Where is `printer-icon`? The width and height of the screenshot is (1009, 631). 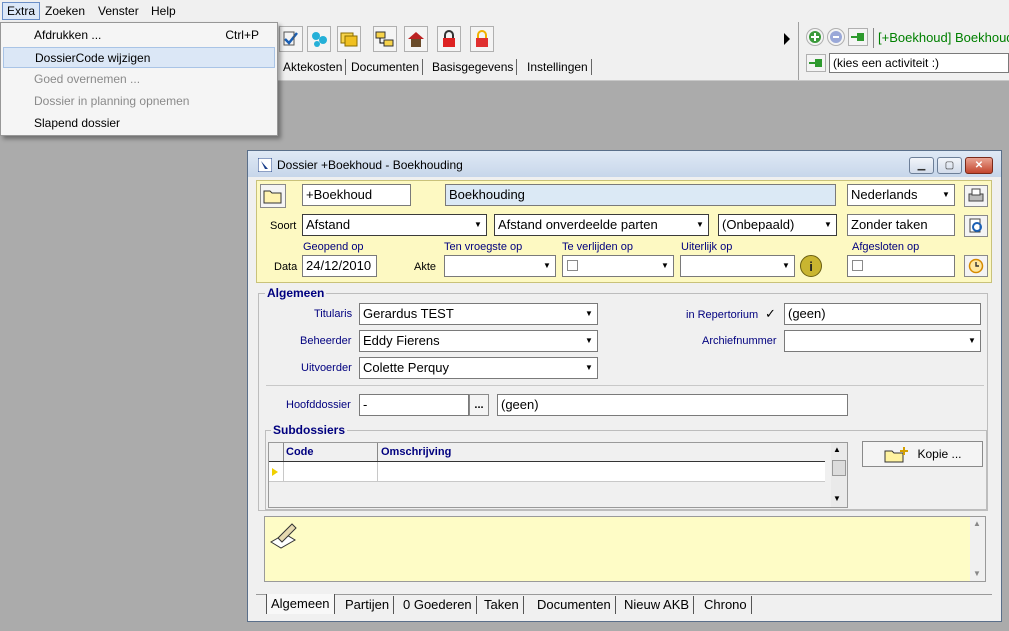
printer-icon is located at coordinates (976, 196).